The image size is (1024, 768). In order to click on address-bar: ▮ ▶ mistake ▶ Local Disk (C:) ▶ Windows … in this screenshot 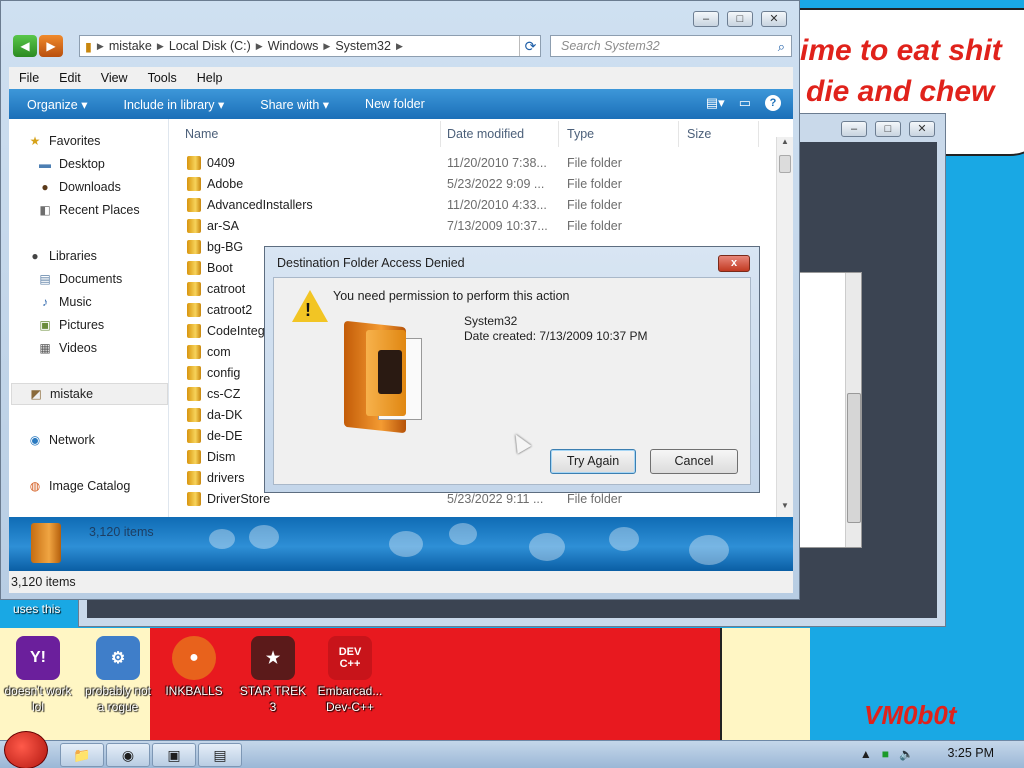, I will do `click(310, 46)`.